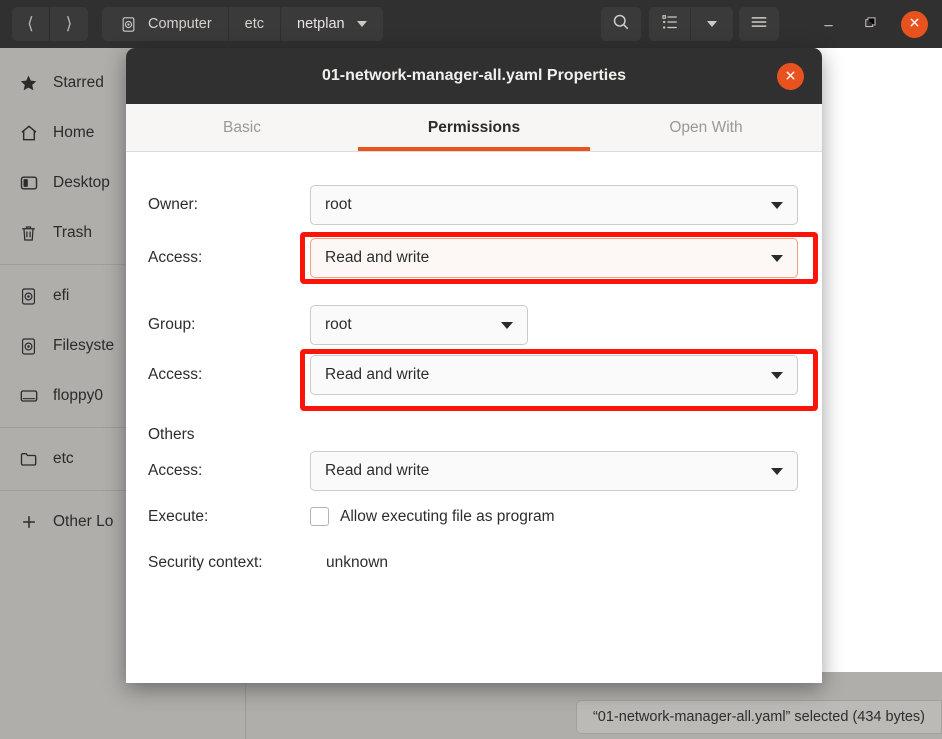  I want to click on others-row: Others, so click(229, 435).